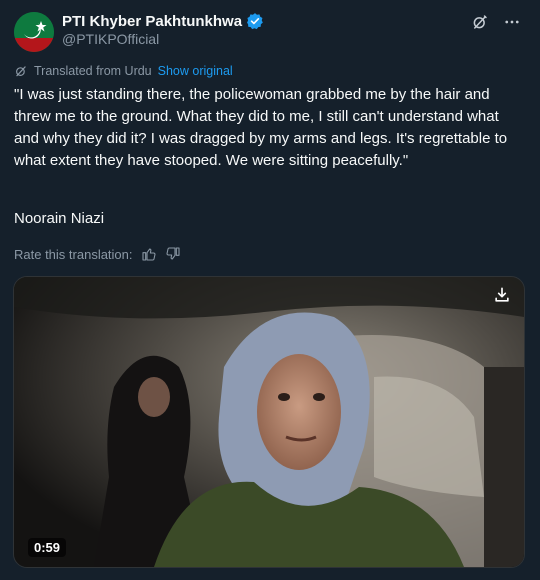 This screenshot has height=580, width=540. What do you see at coordinates (255, 21) in the screenshot?
I see `verified-badge-icon` at bounding box center [255, 21].